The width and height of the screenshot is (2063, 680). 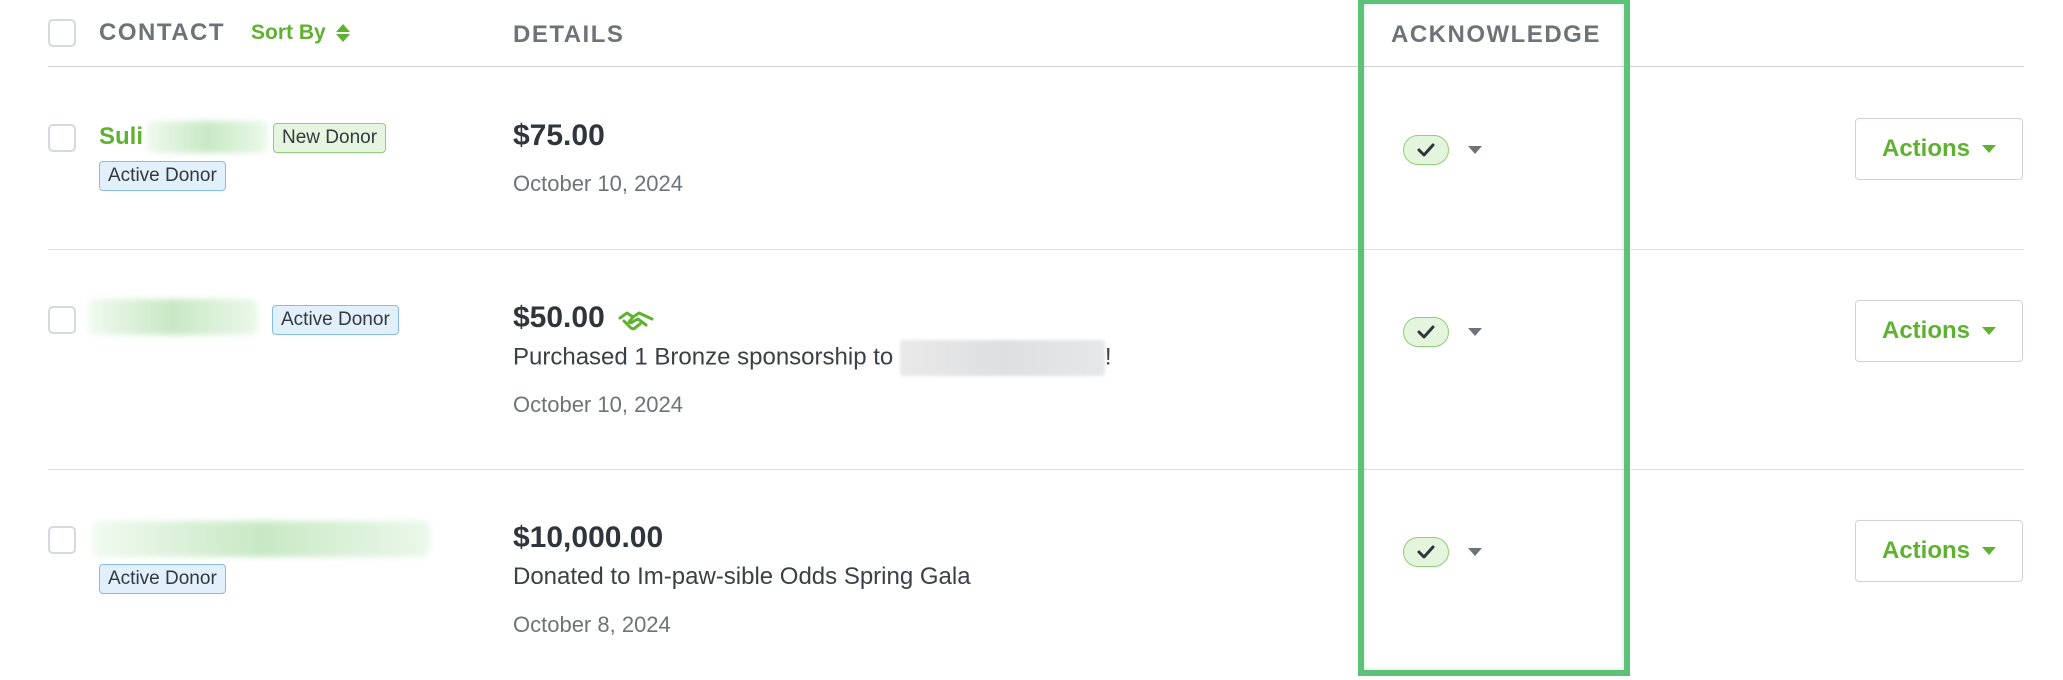 What do you see at coordinates (121, 137) in the screenshot?
I see `contact-name-link: Suli` at bounding box center [121, 137].